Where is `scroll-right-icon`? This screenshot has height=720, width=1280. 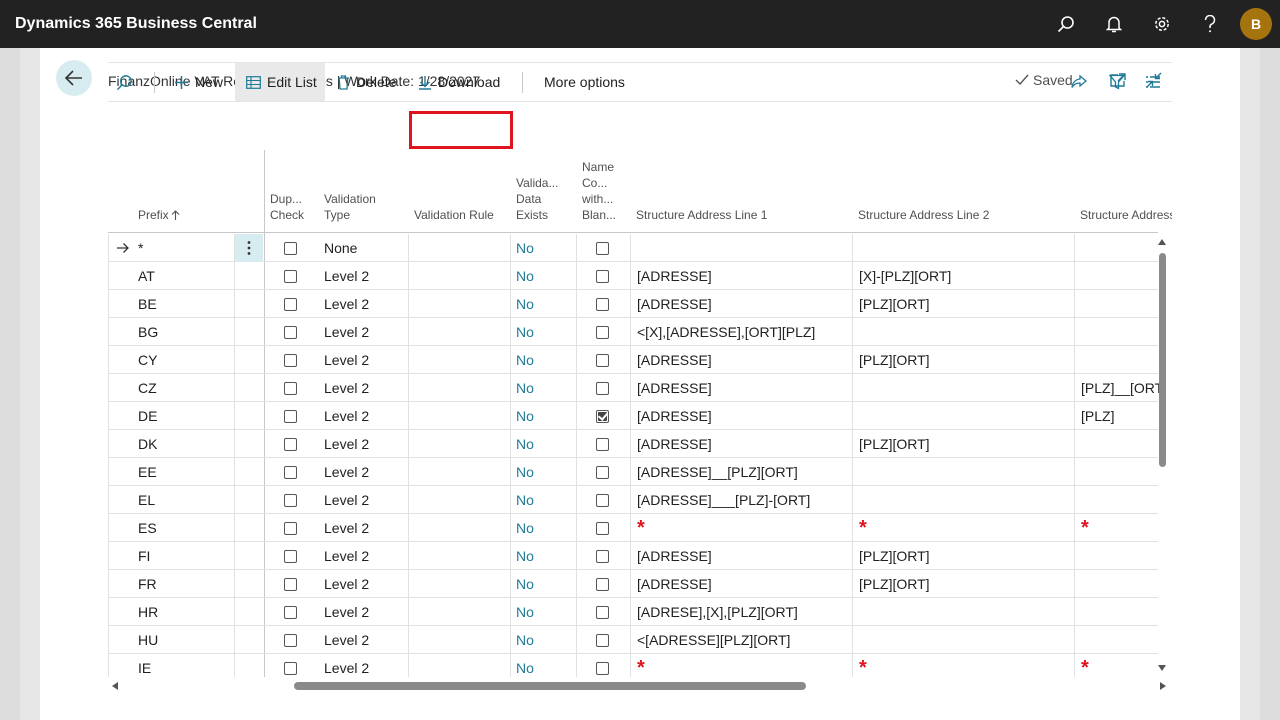 scroll-right-icon is located at coordinates (1163, 686).